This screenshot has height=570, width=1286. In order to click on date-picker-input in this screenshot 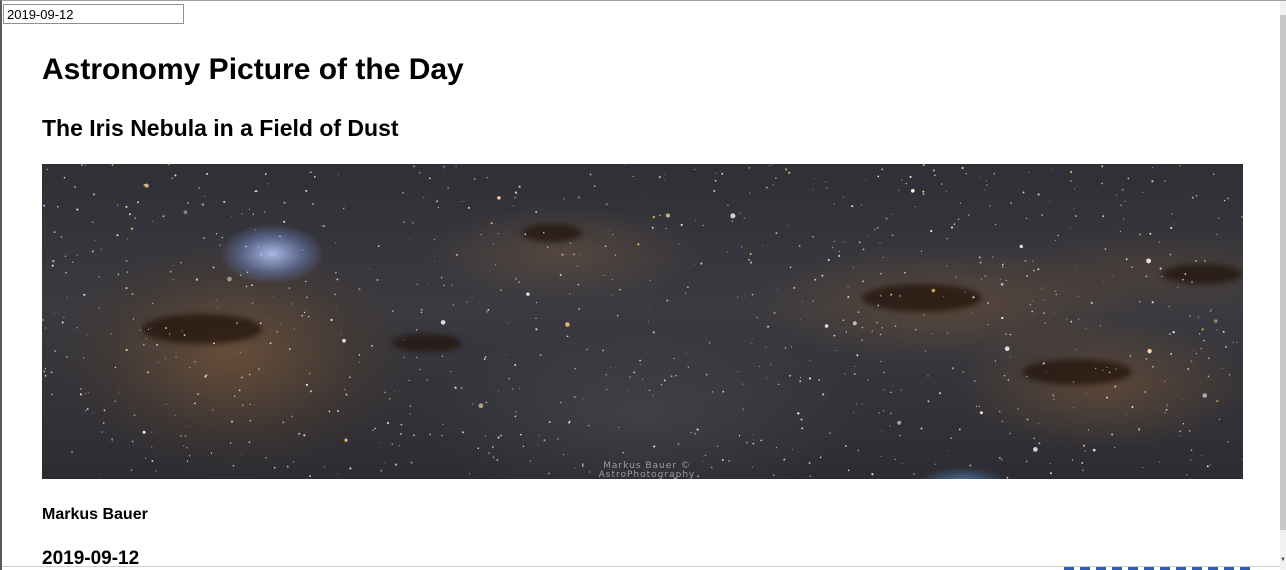, I will do `click(93, 14)`.